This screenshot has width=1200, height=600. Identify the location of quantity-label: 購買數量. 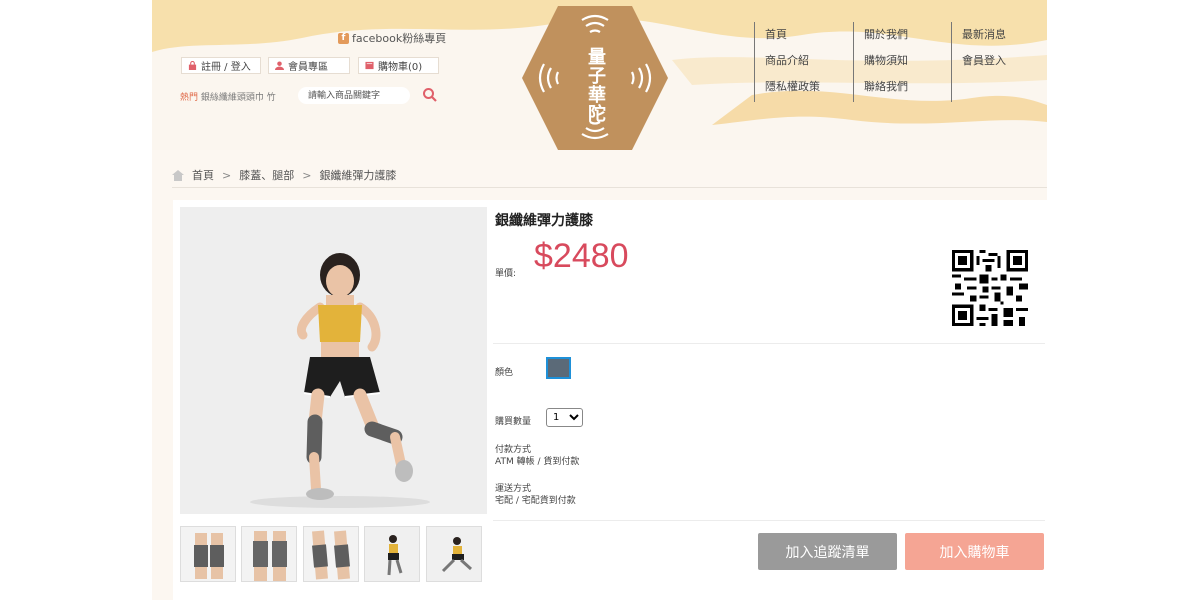
(513, 422).